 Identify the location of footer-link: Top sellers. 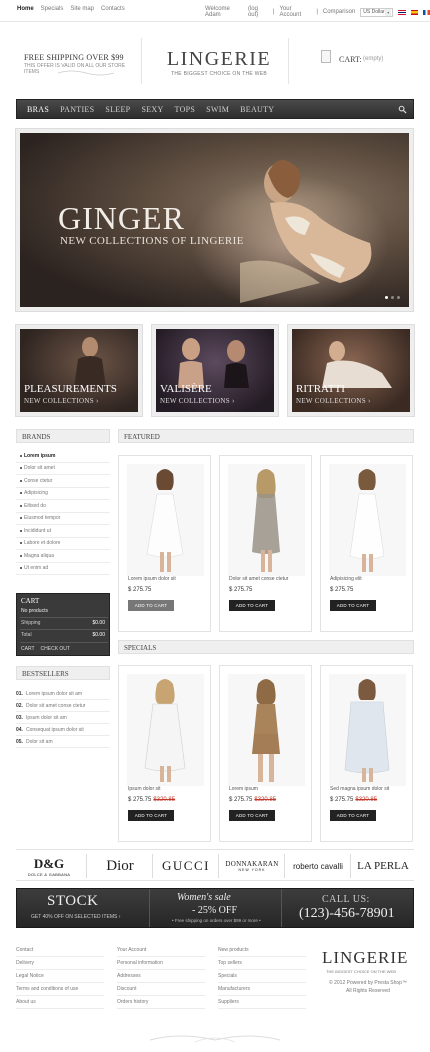
(230, 963).